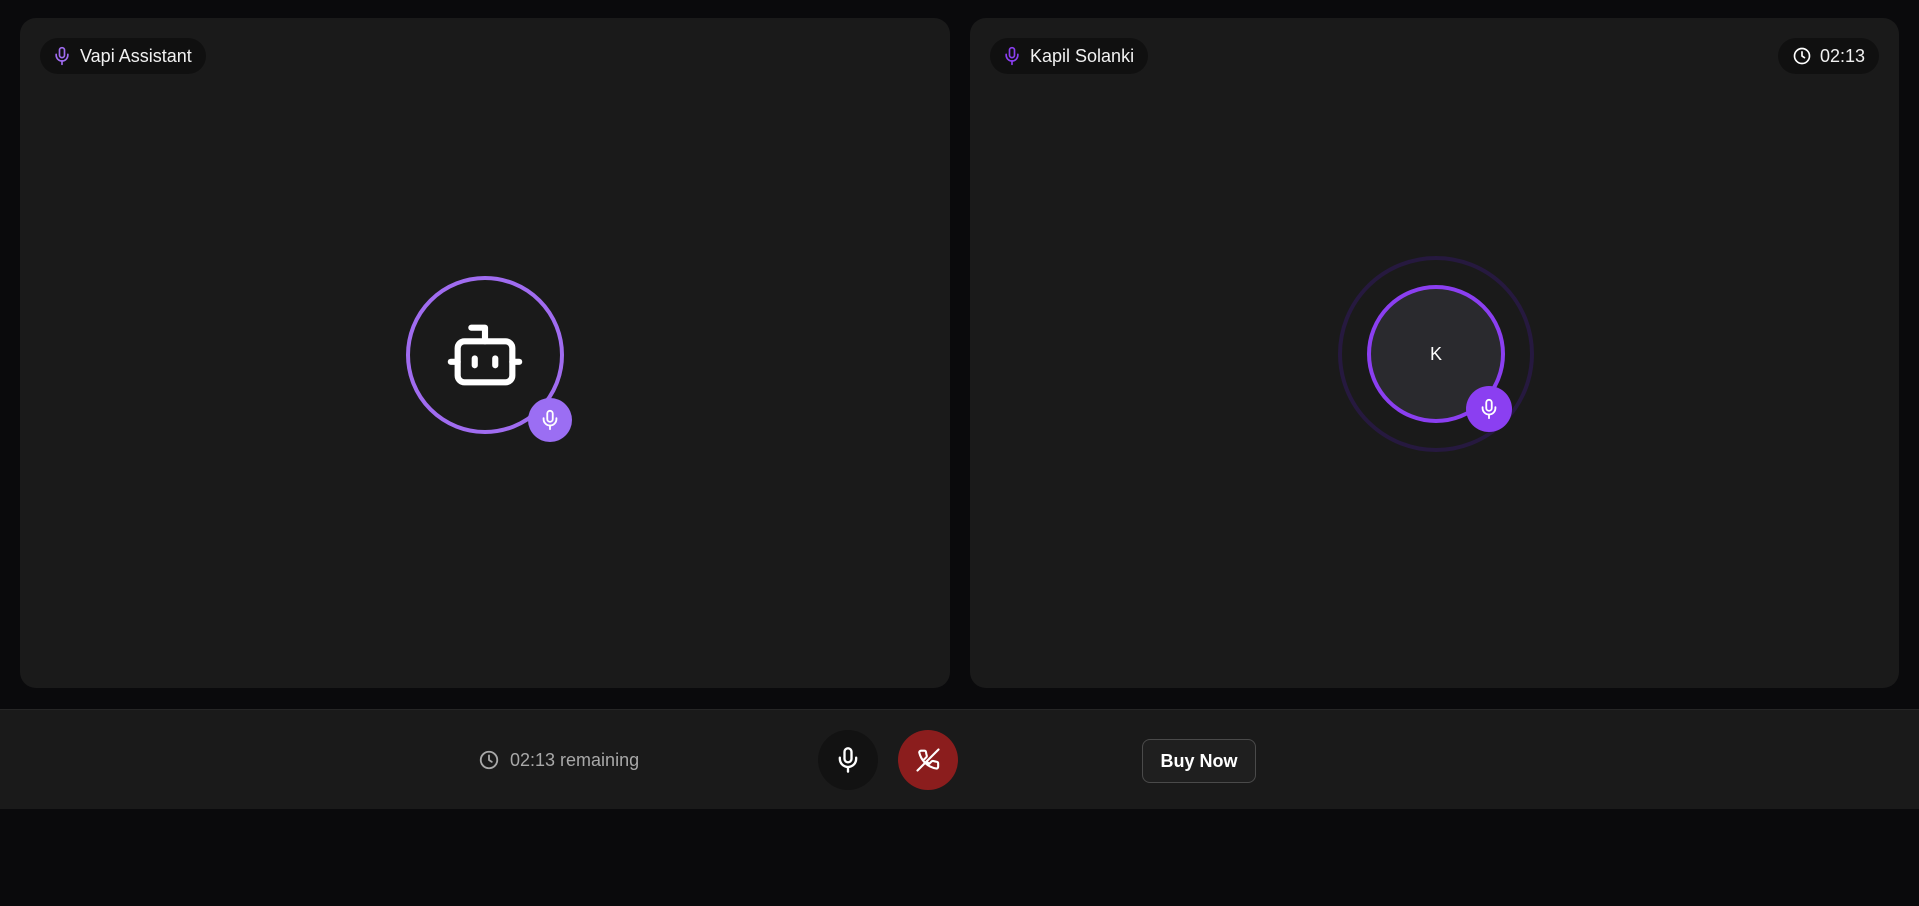 The width and height of the screenshot is (1919, 906). I want to click on user-initial: K, so click(1435, 353).